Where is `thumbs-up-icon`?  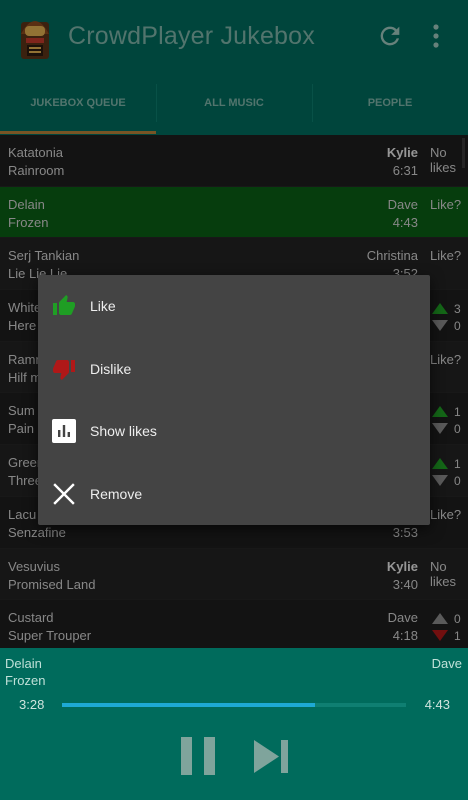 thumbs-up-icon is located at coordinates (64, 305).